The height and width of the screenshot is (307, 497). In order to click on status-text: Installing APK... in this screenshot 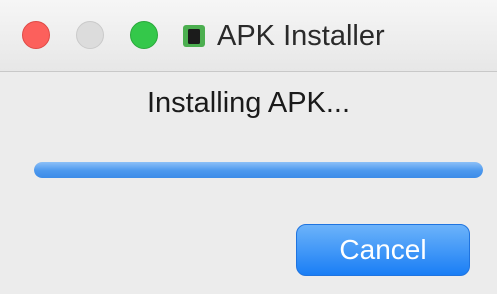, I will do `click(248, 103)`.